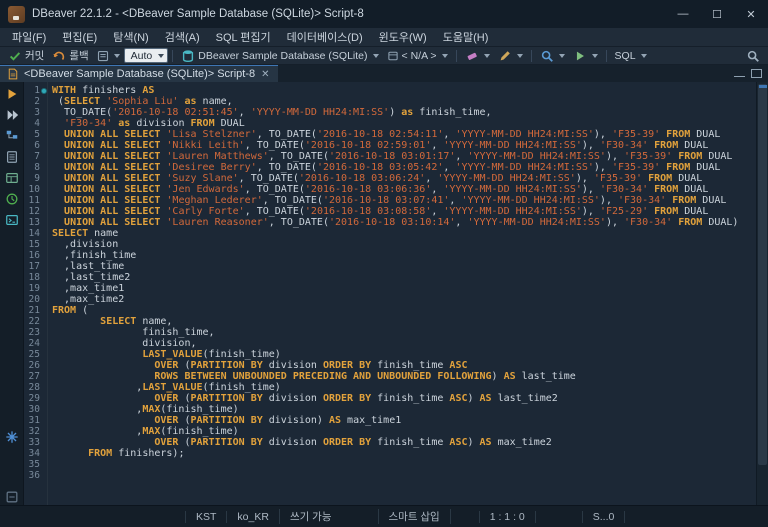 This screenshot has height=527, width=768. Describe the element at coordinates (756, 73) in the screenshot. I see `maximize-view-icon` at that location.